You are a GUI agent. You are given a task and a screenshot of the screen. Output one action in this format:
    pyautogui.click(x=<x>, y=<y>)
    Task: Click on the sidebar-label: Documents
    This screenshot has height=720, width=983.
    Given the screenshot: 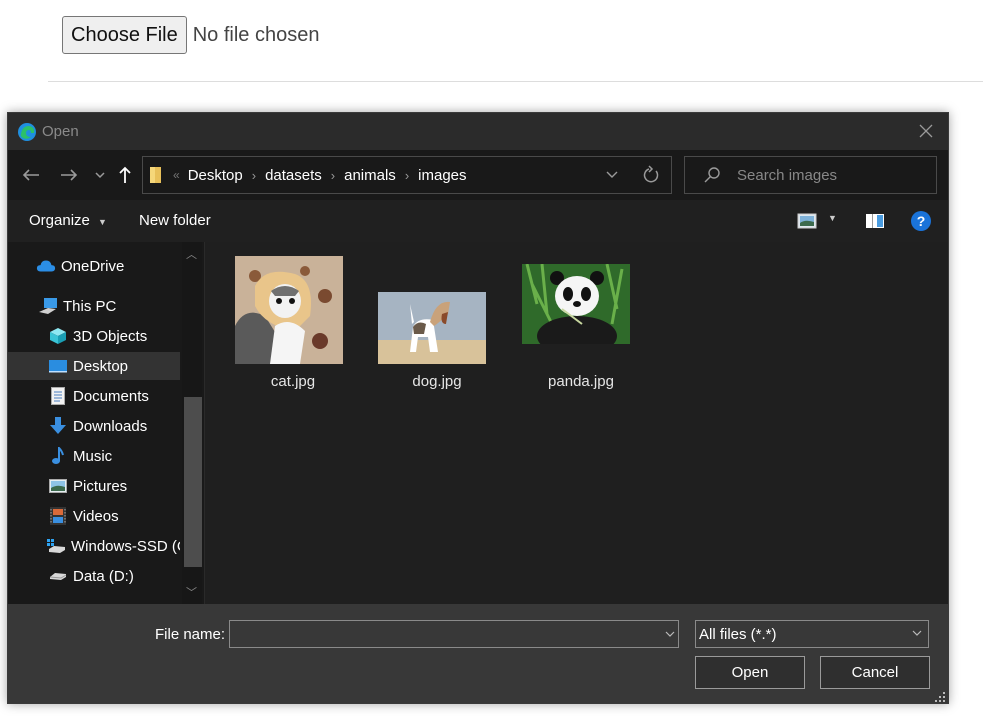 What is the action you would take?
    pyautogui.click(x=111, y=396)
    